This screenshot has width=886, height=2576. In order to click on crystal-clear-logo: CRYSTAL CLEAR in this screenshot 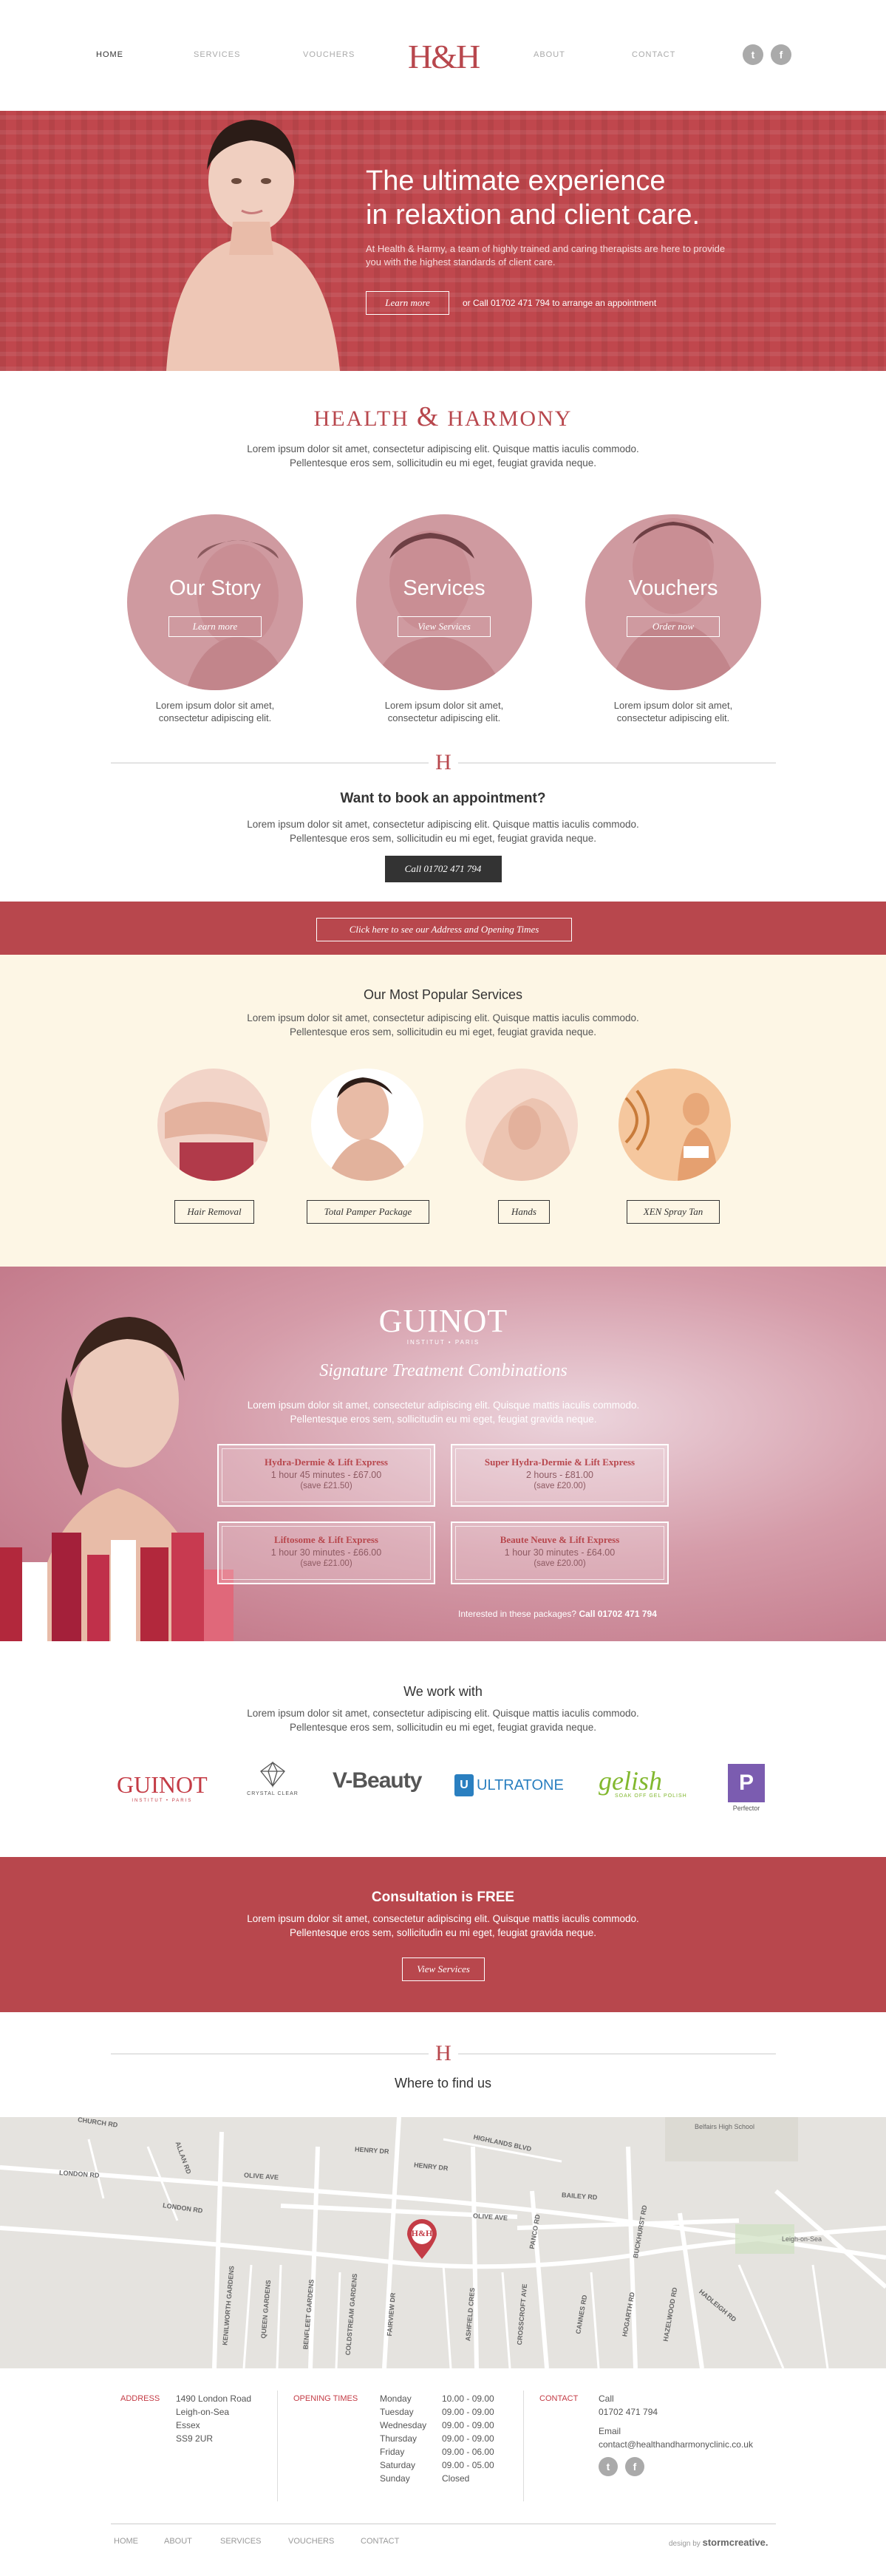, I will do `click(273, 1778)`.